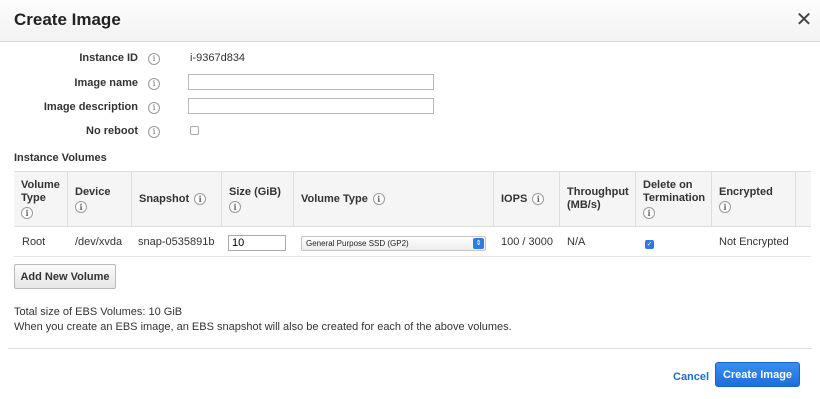  Describe the element at coordinates (34, 242) in the screenshot. I see `cell-volume-type: Root` at that location.